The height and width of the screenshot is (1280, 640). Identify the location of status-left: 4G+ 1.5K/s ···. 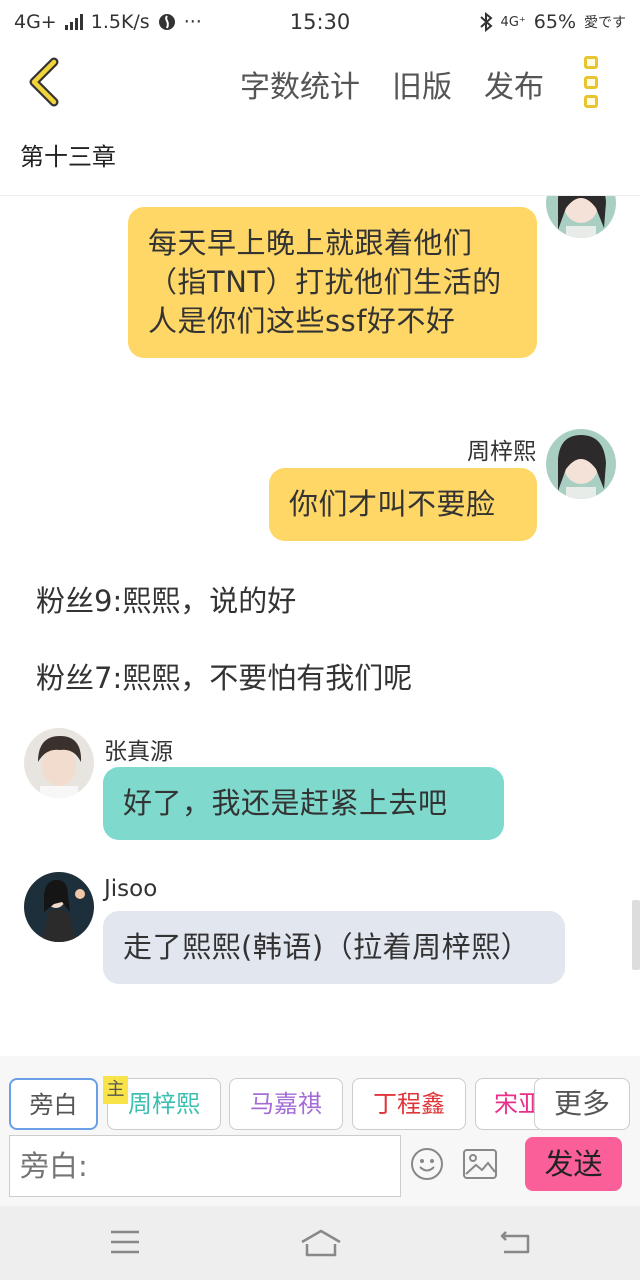
(108, 22).